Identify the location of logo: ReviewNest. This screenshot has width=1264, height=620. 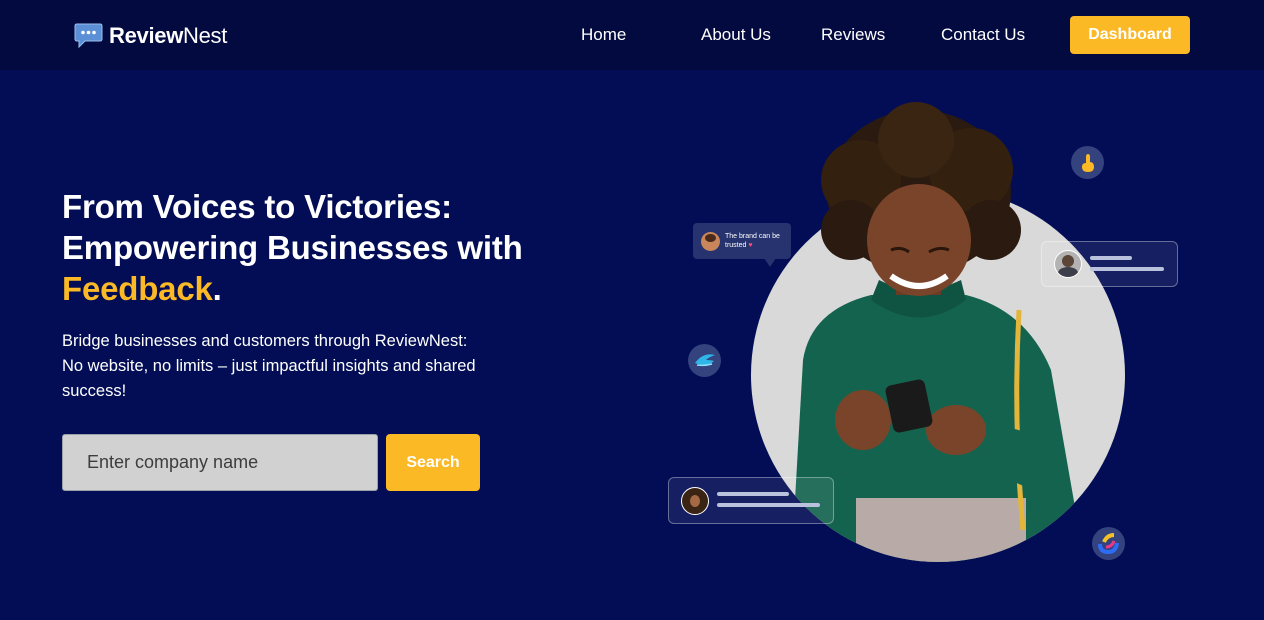
(150, 36).